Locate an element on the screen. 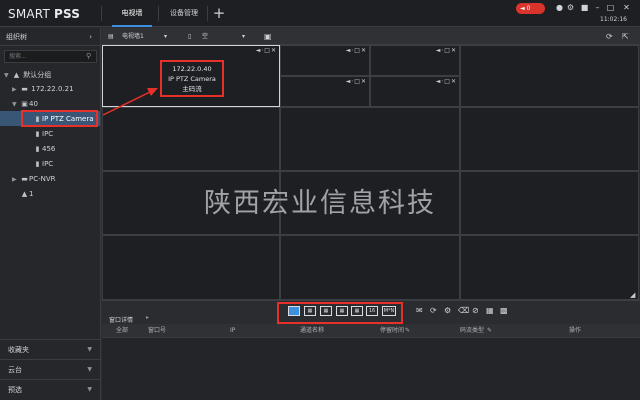  tree-item-456: ▮ 456 is located at coordinates (44, 149).